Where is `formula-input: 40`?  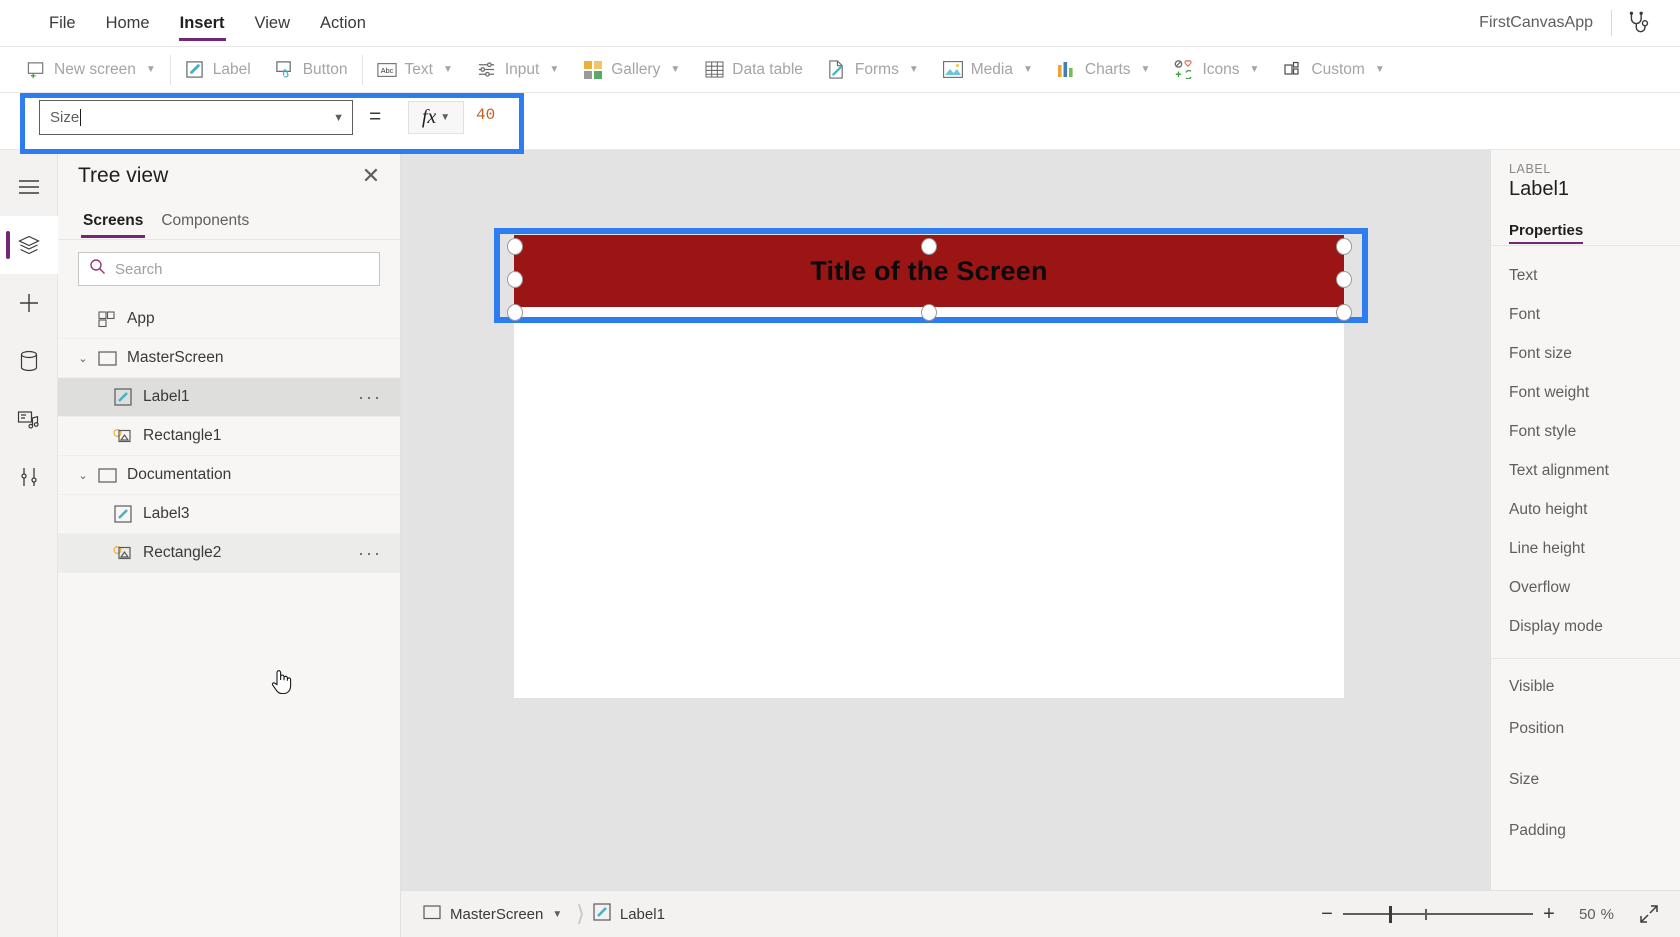 formula-input: 40 is located at coordinates (485, 115).